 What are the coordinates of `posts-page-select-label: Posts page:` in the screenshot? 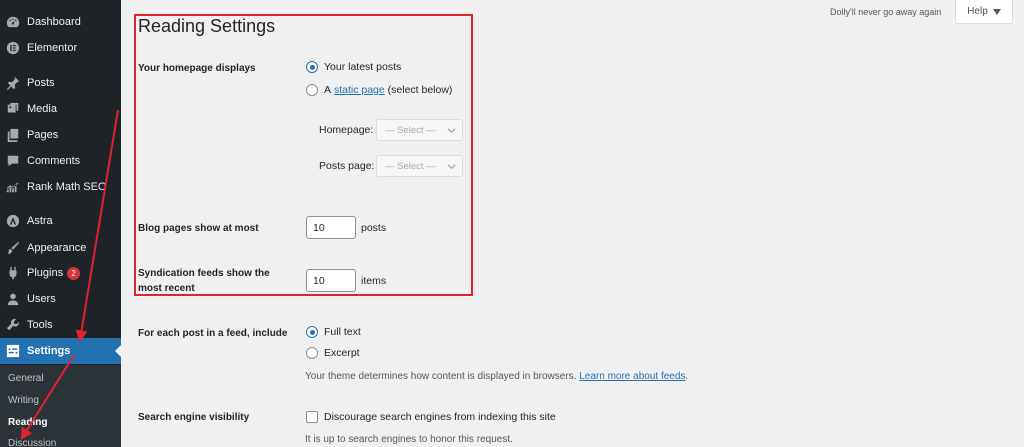 It's located at (347, 166).